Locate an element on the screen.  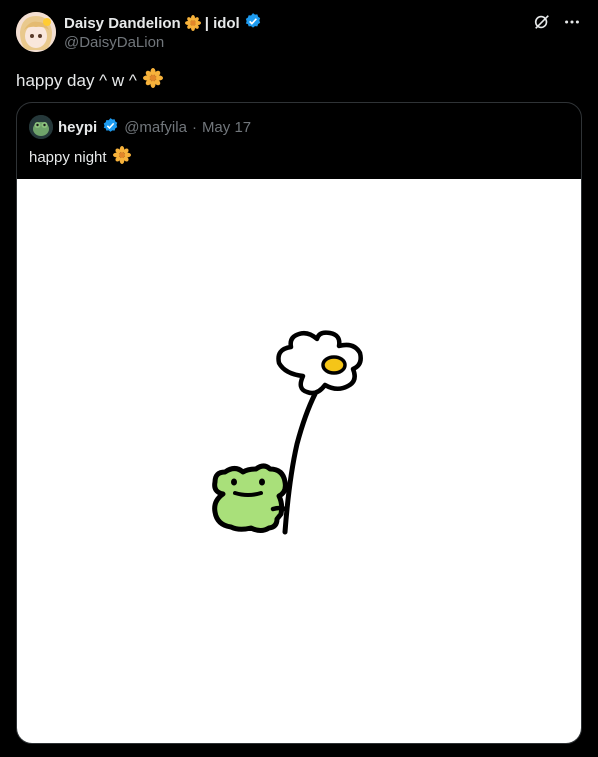
quoted-post-text-content: happy night is located at coordinates (68, 157).